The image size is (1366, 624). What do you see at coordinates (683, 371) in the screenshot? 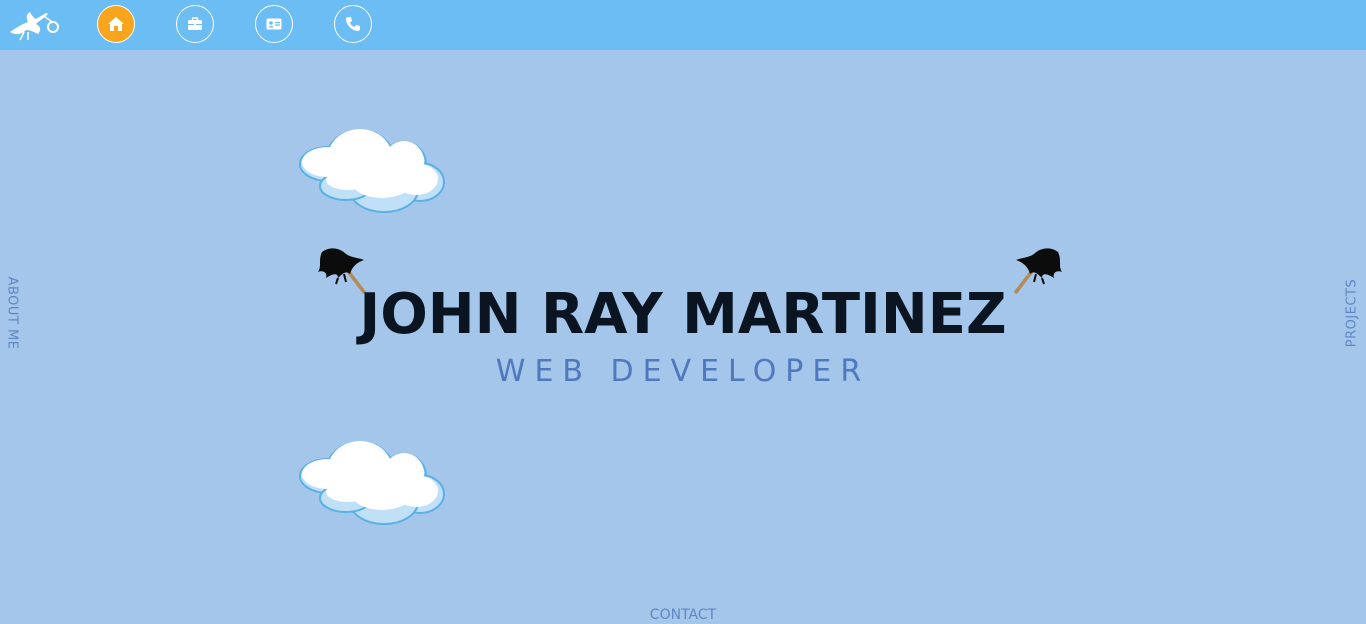
I see `hero-role: WEB DEVELOPER` at bounding box center [683, 371].